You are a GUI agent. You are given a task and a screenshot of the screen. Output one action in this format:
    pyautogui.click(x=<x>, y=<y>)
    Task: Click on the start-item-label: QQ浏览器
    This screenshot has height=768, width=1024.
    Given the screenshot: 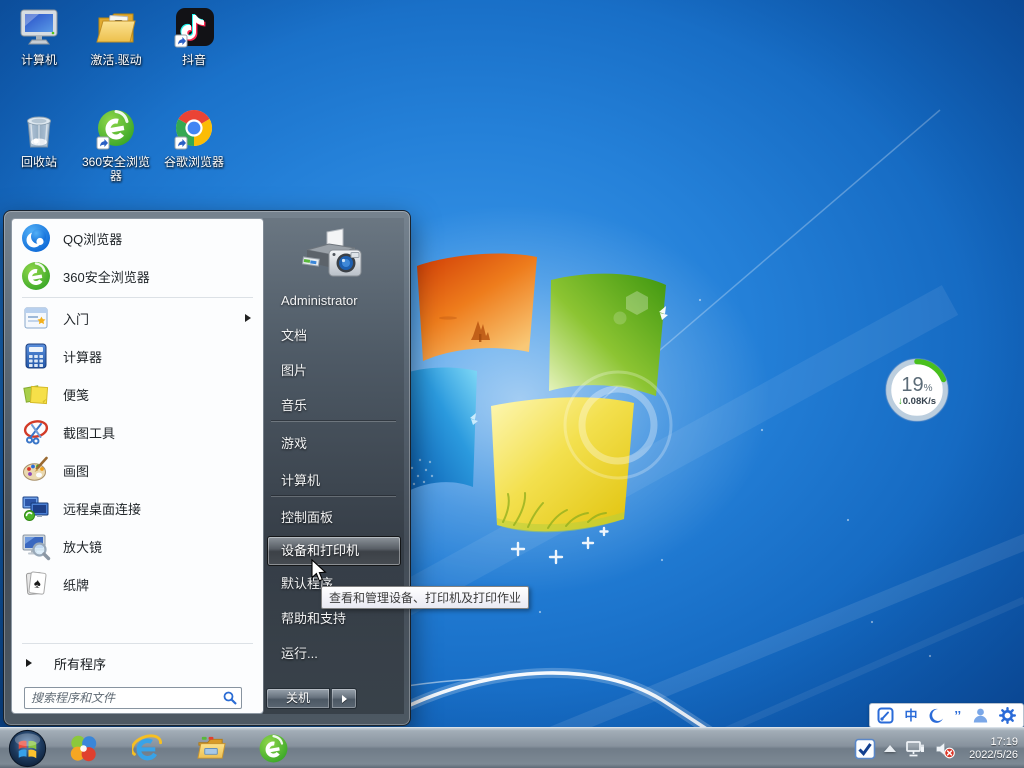 What is the action you would take?
    pyautogui.click(x=93, y=239)
    